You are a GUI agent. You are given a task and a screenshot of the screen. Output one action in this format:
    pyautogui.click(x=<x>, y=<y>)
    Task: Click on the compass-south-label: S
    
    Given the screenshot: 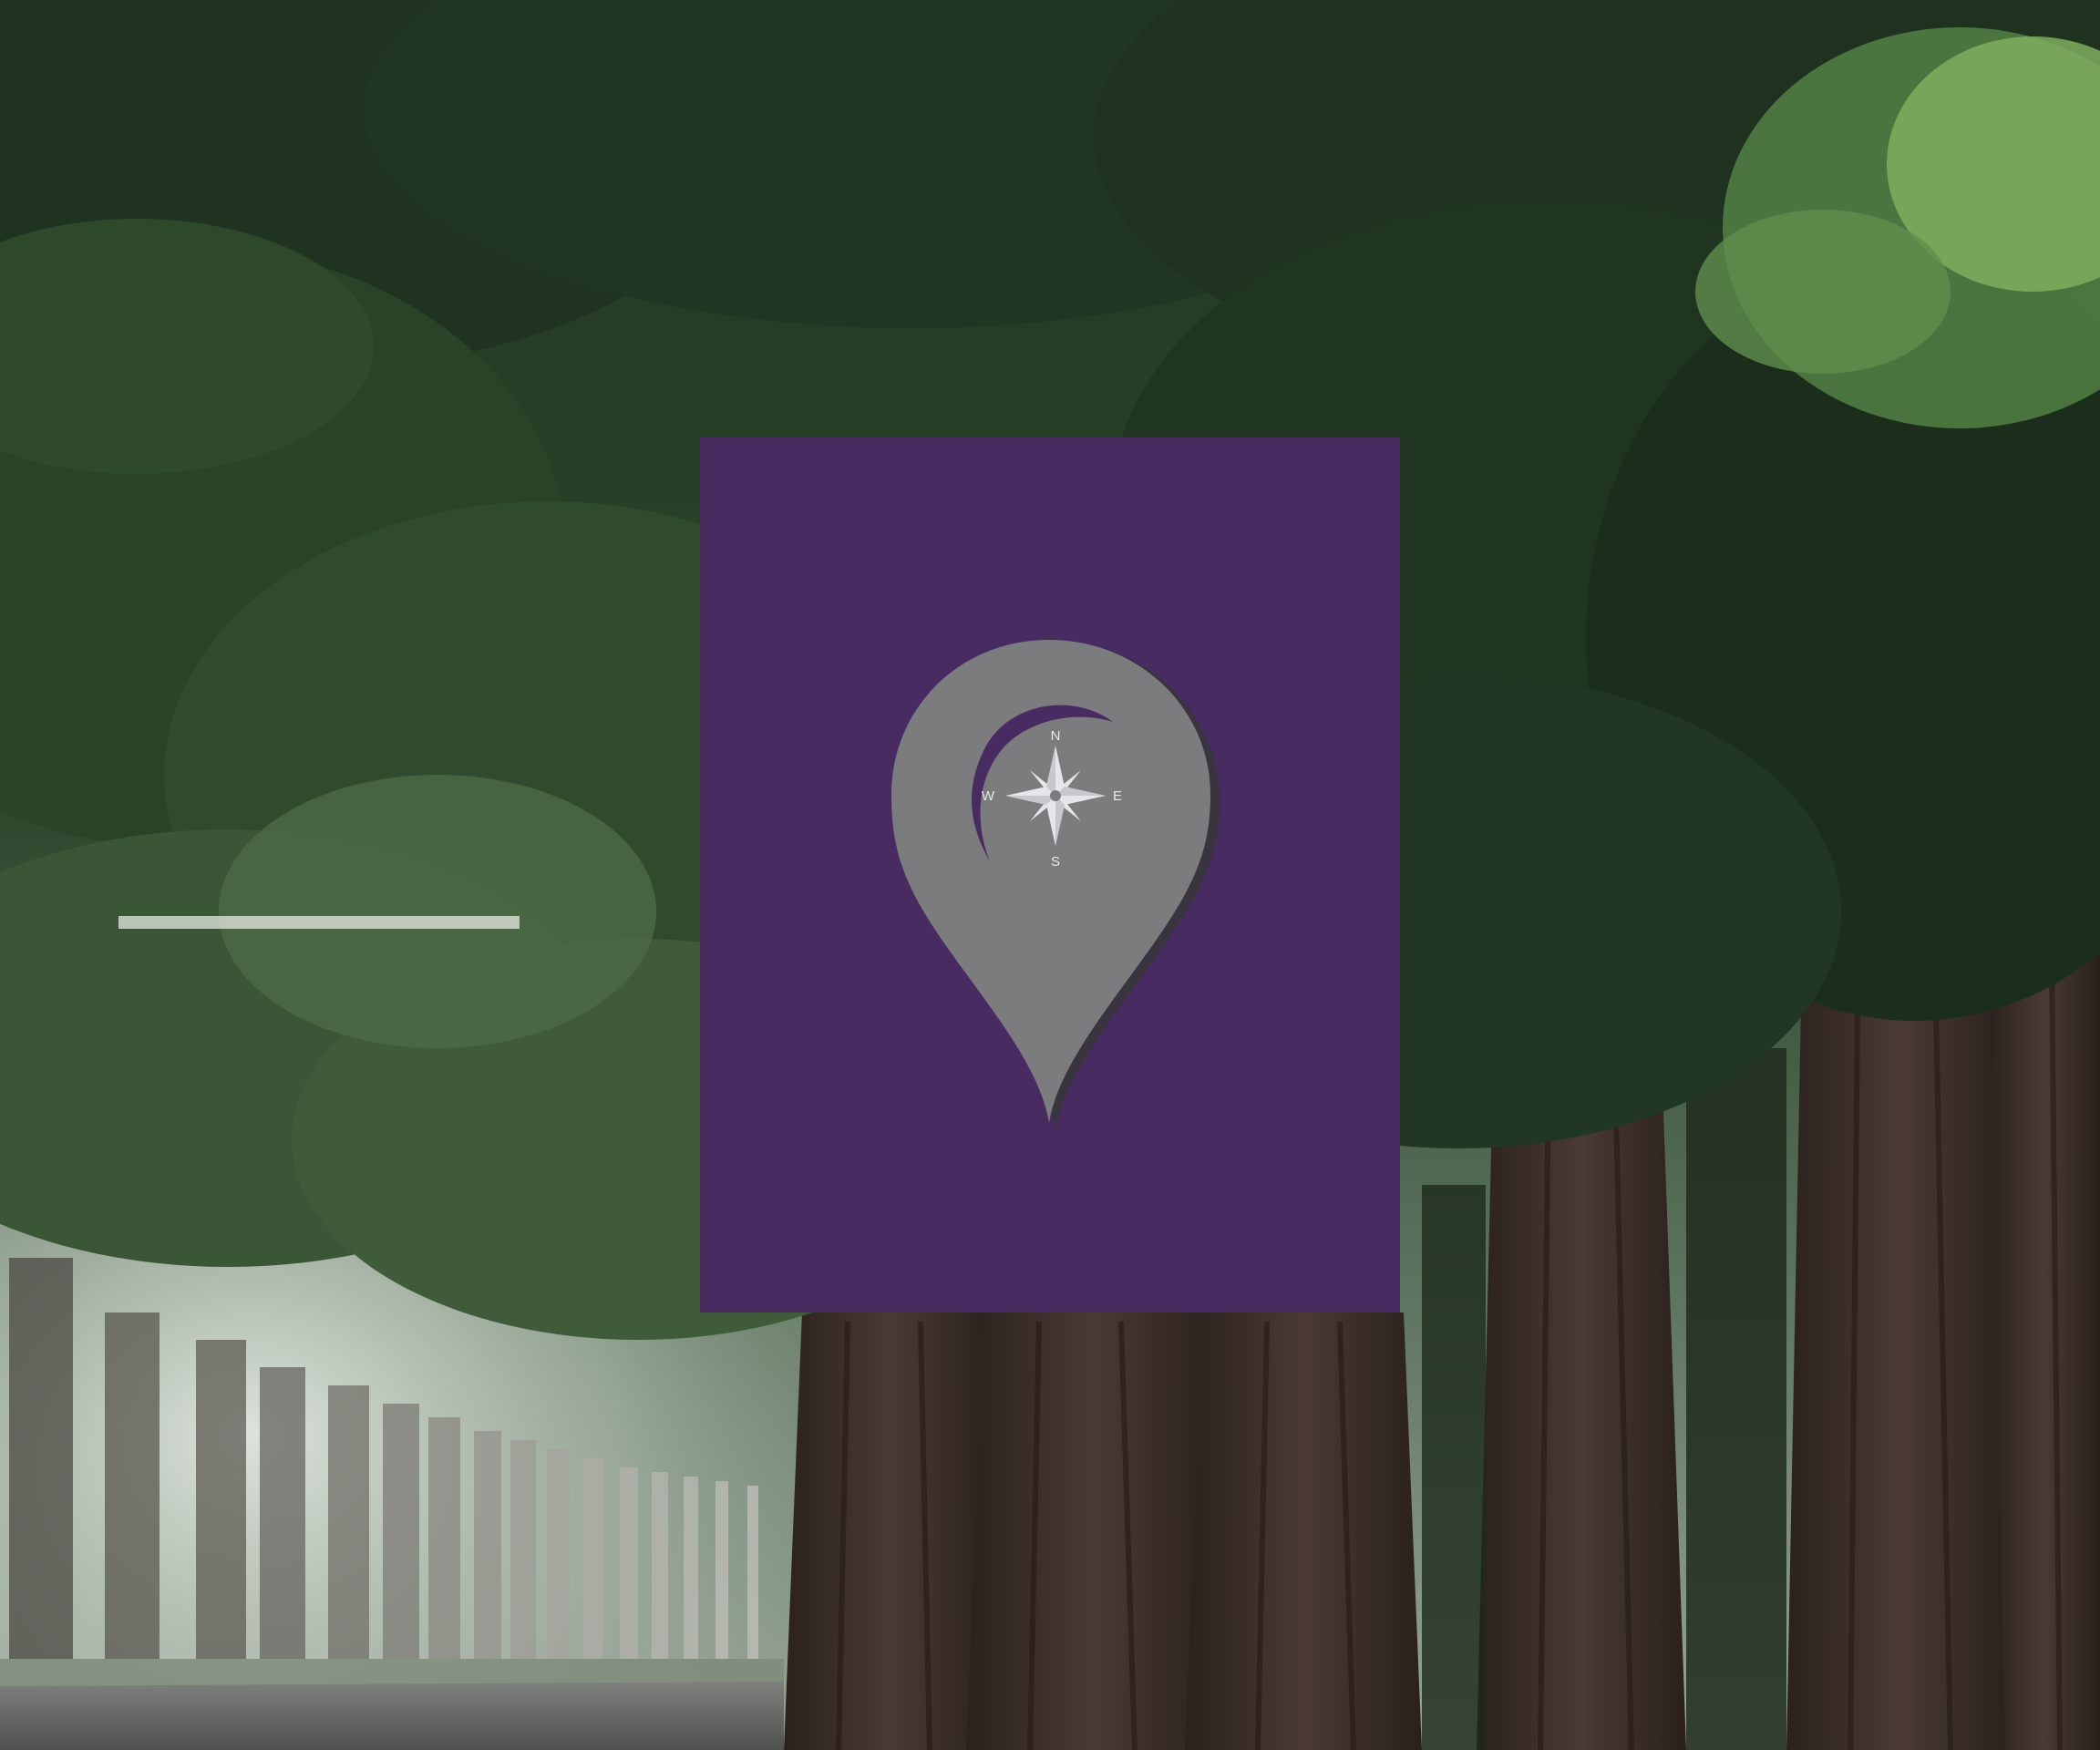 What is the action you would take?
    pyautogui.click(x=1055, y=862)
    